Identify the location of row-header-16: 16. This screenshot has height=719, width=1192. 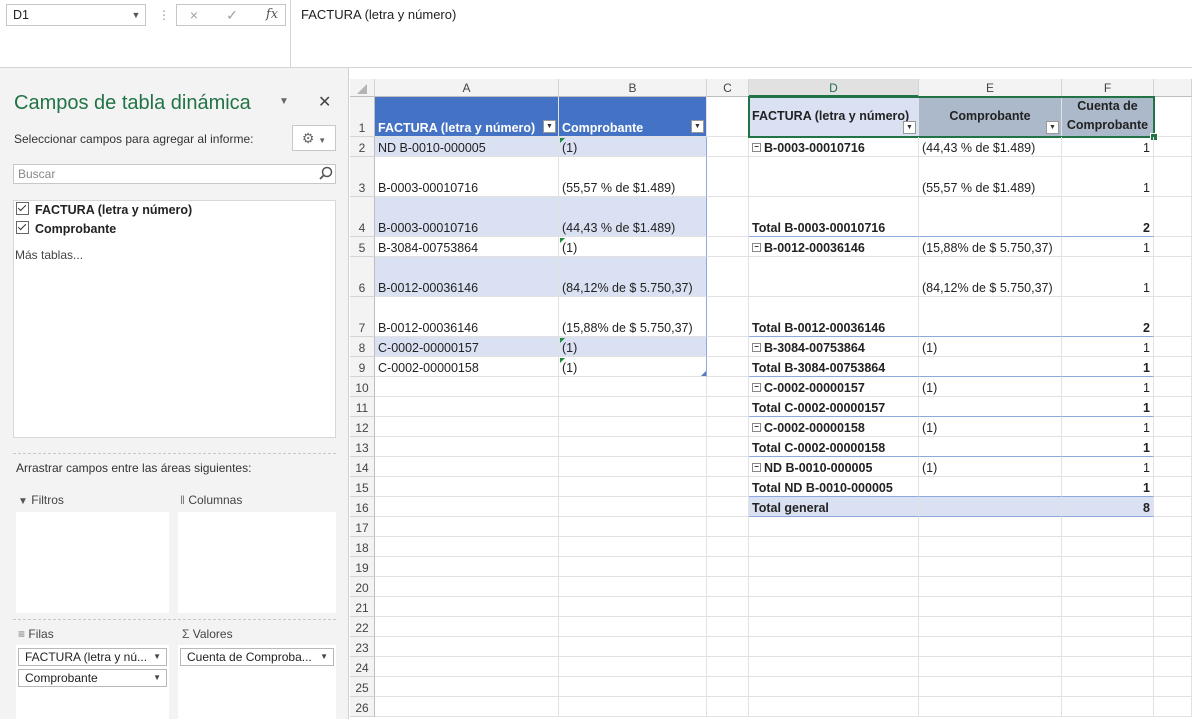
(362, 507).